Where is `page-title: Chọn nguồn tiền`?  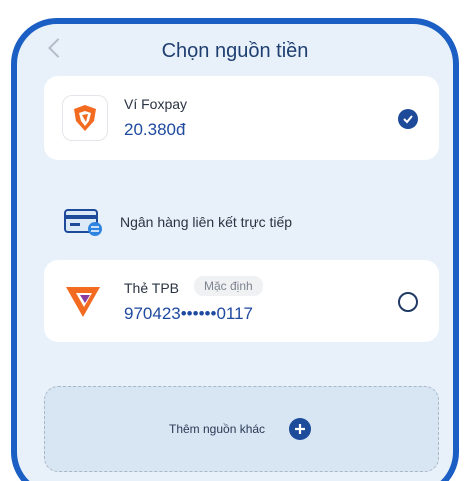 page-title: Chọn nguồn tiền is located at coordinates (235, 51).